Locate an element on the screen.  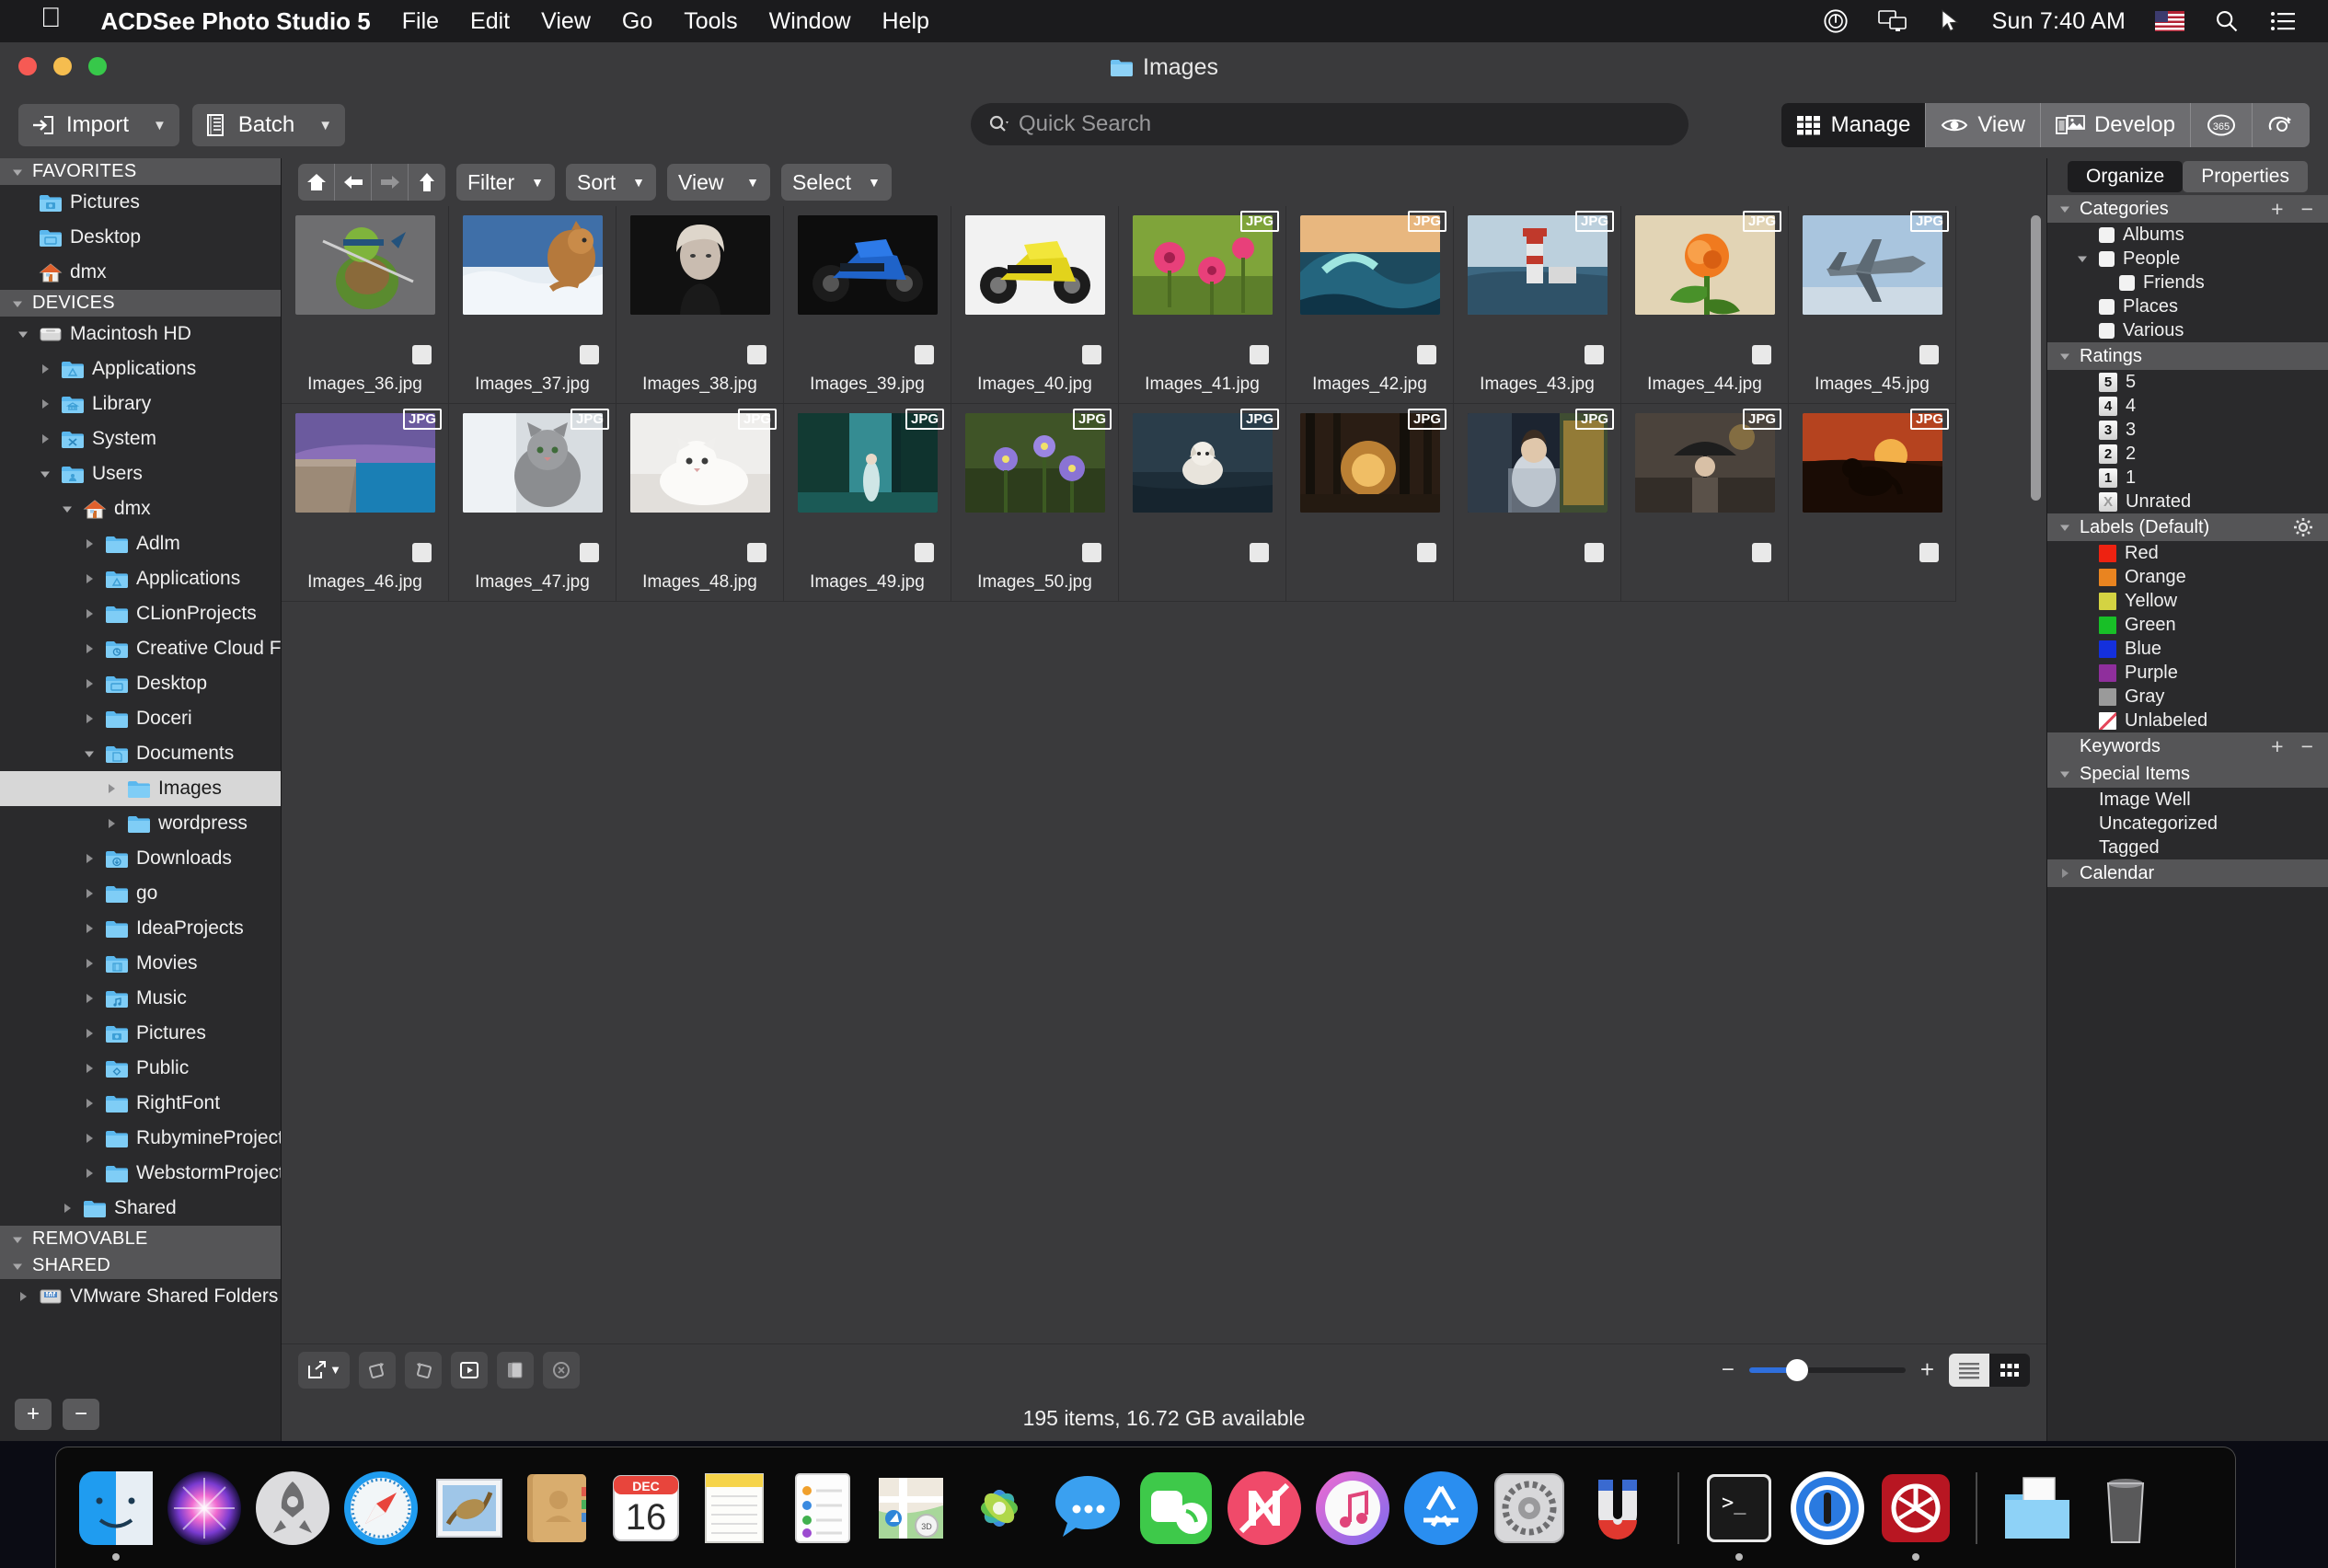
thumbnail-cell: Images_39.jpg is located at coordinates (867, 305).